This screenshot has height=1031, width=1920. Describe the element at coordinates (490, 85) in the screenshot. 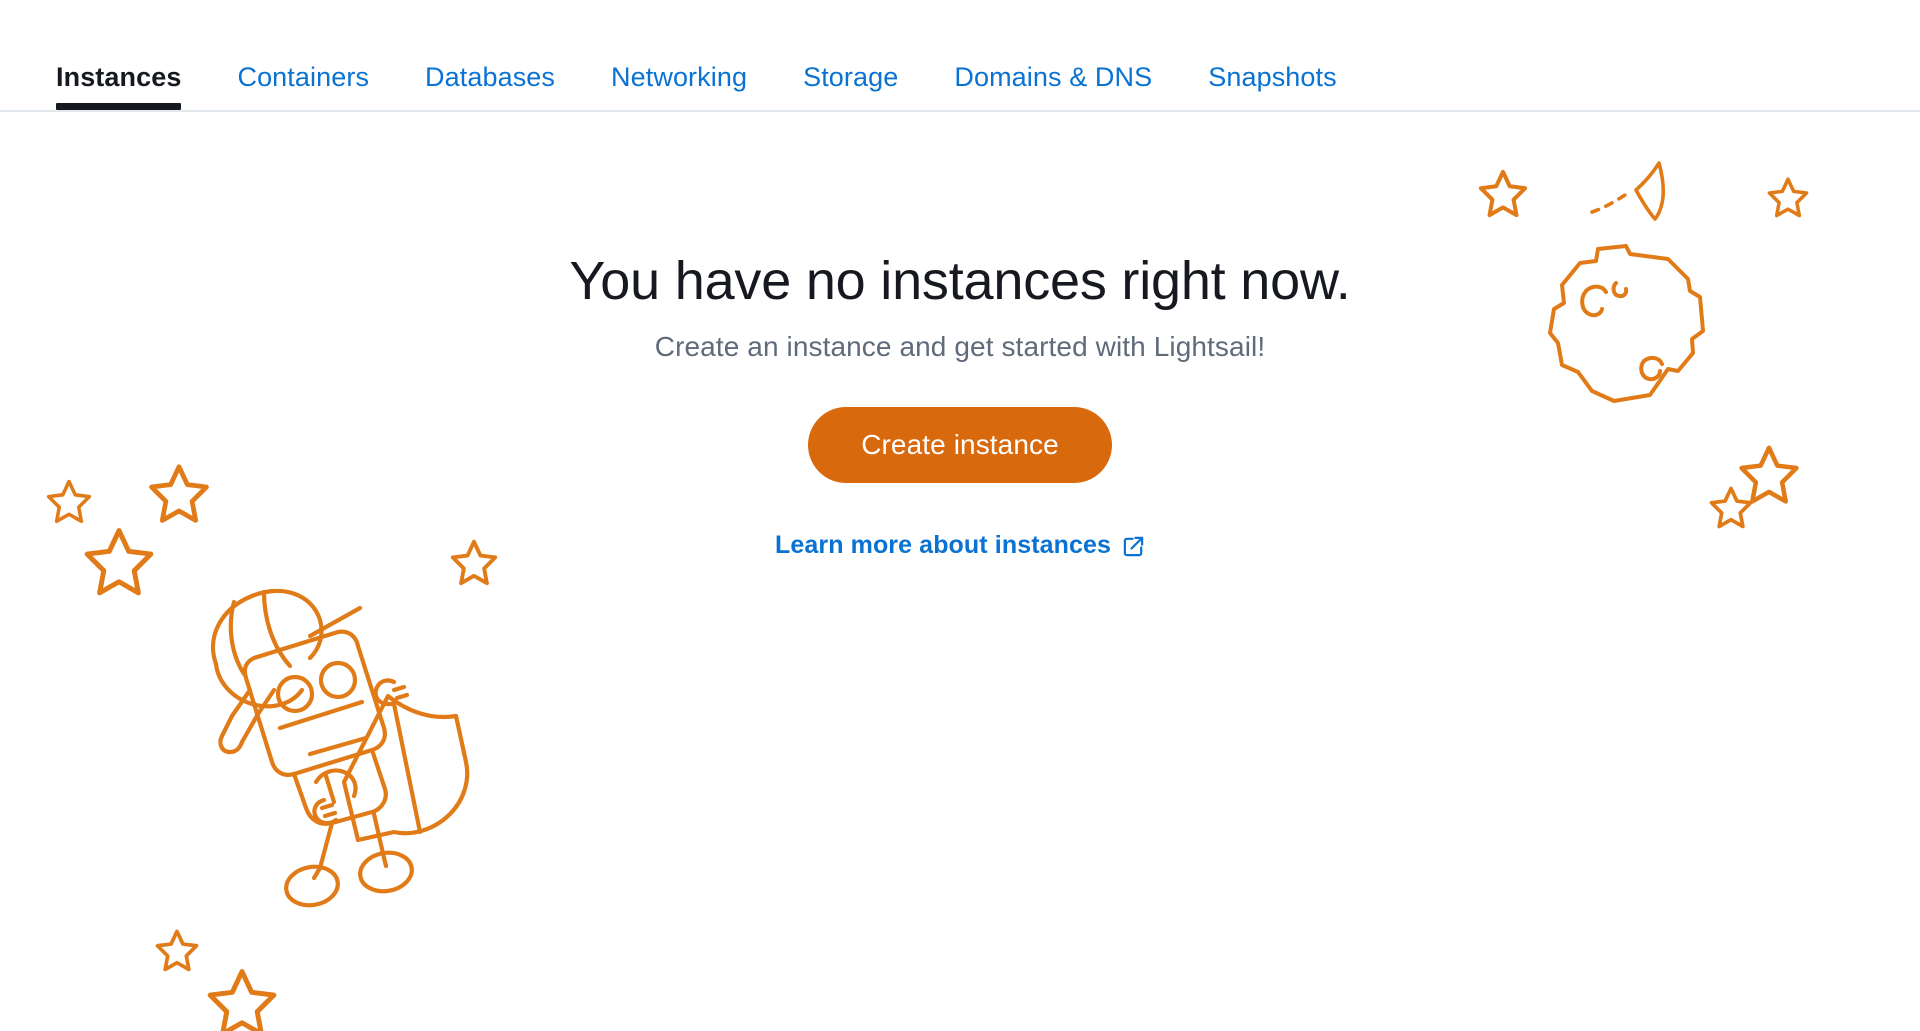

I see `tab-databases: Databases` at that location.